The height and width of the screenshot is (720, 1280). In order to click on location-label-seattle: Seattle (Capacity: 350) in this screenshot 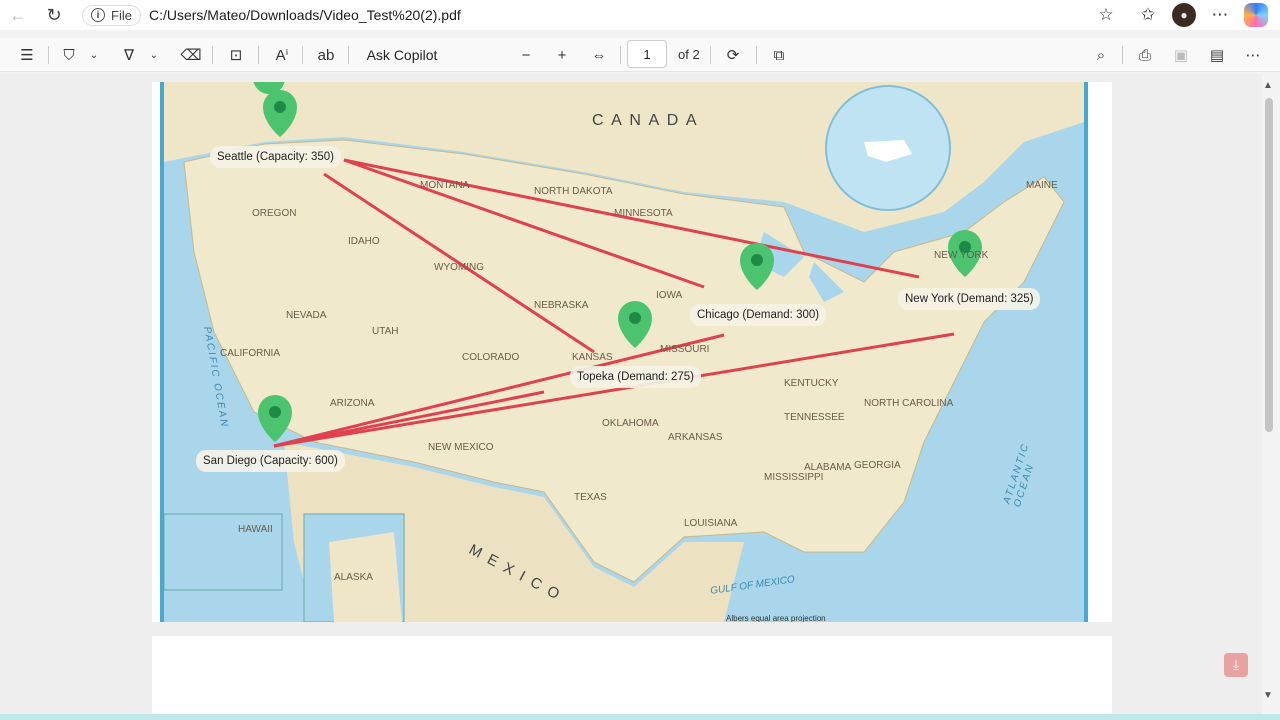, I will do `click(275, 157)`.